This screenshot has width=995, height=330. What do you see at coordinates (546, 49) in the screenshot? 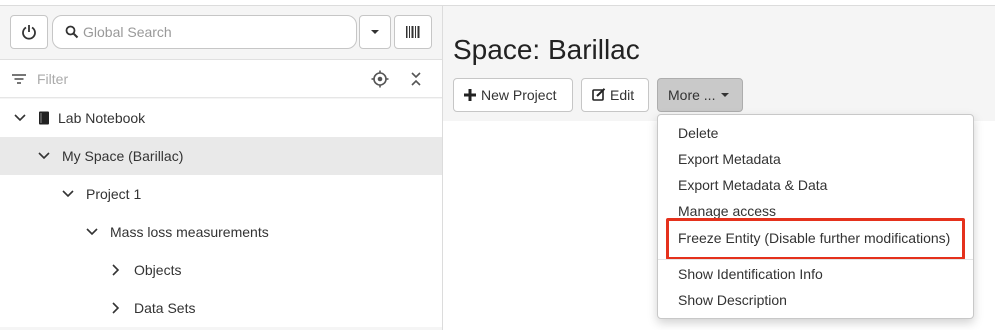
I see `page-title: Space: Barillac` at bounding box center [546, 49].